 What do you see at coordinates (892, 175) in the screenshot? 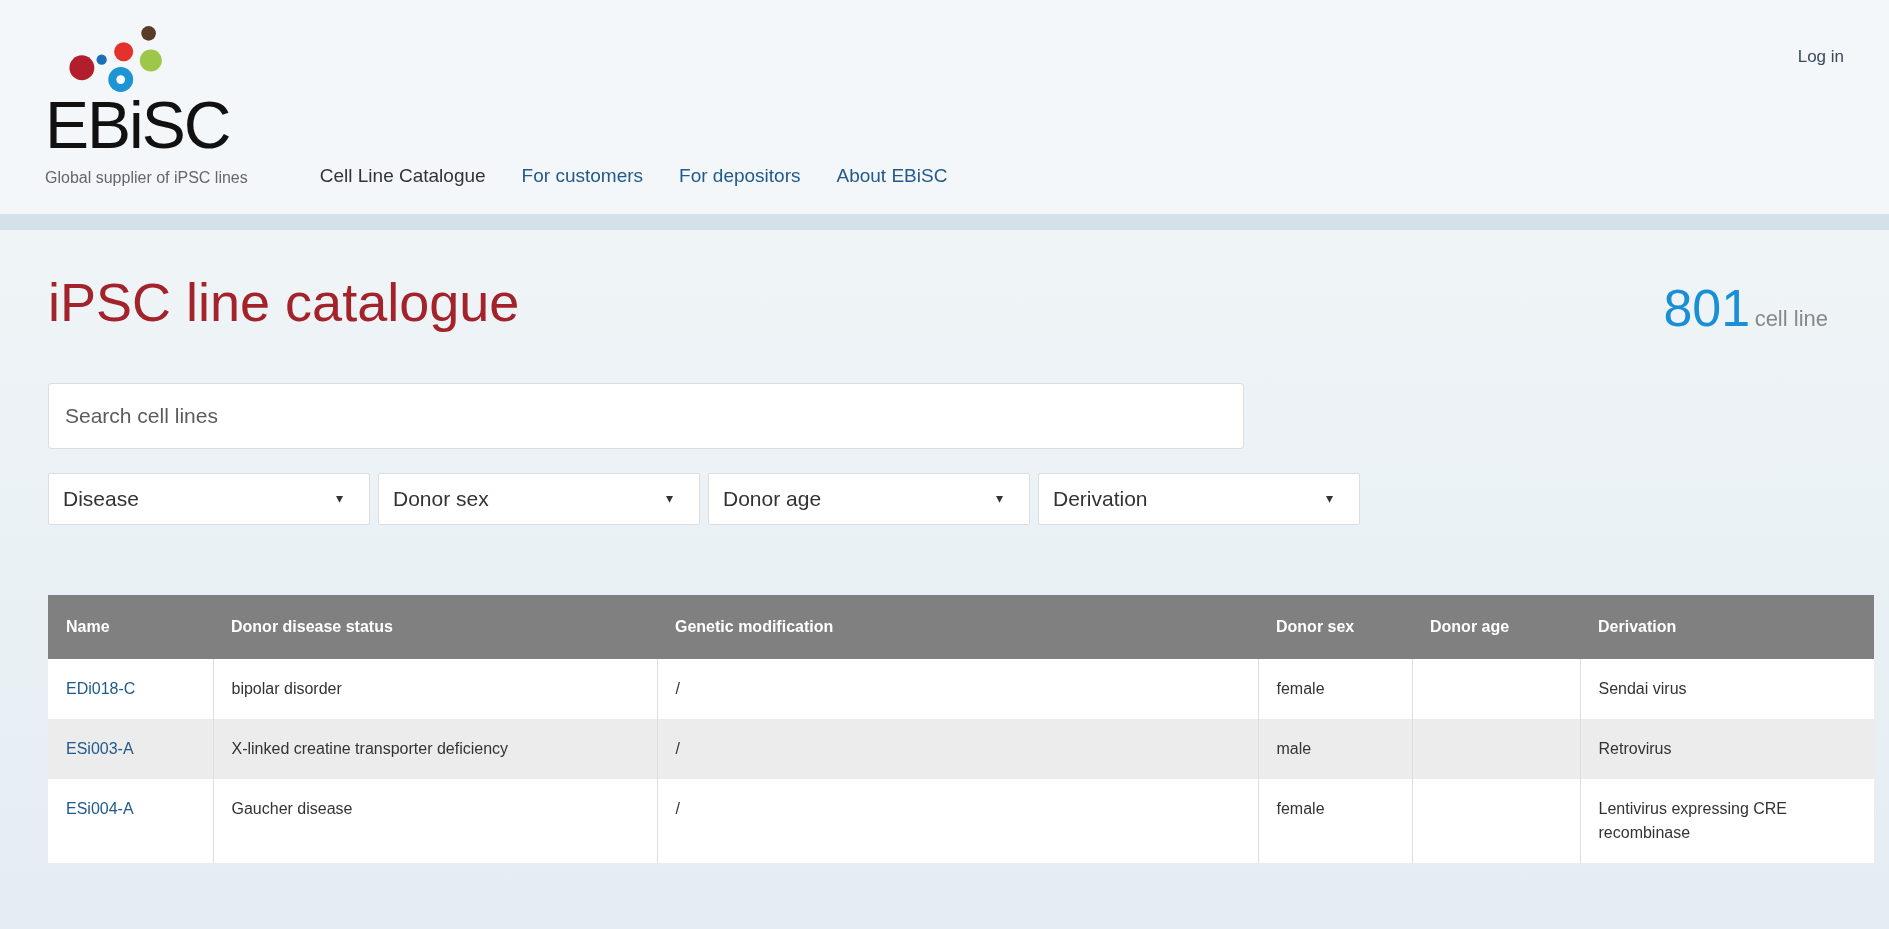
I see `nav-link: About EBiSC` at bounding box center [892, 175].